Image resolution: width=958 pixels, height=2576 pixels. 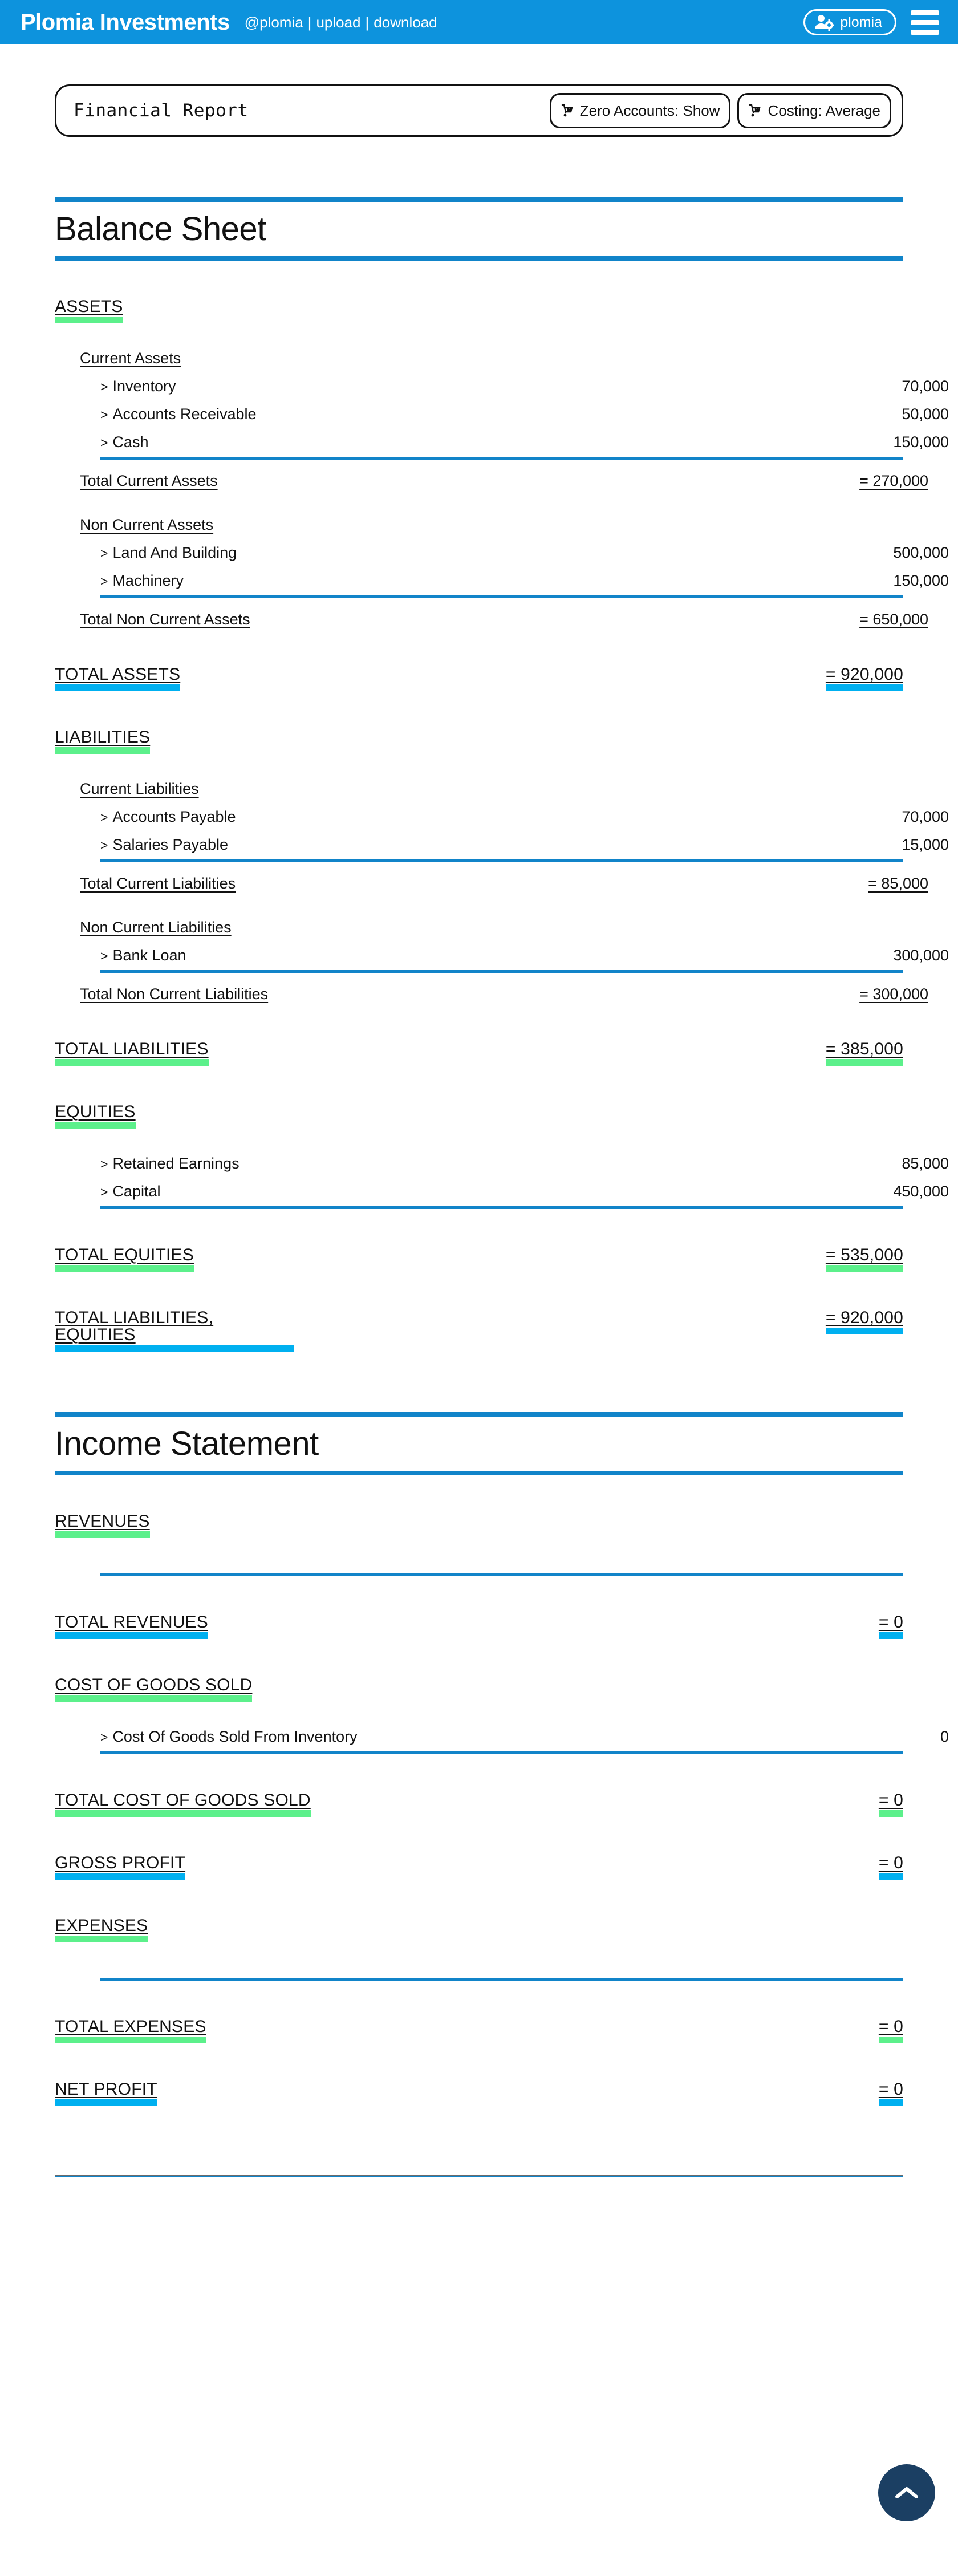 I want to click on account-row-bank-loan: > Bank Loan 300,000, so click(x=524, y=955).